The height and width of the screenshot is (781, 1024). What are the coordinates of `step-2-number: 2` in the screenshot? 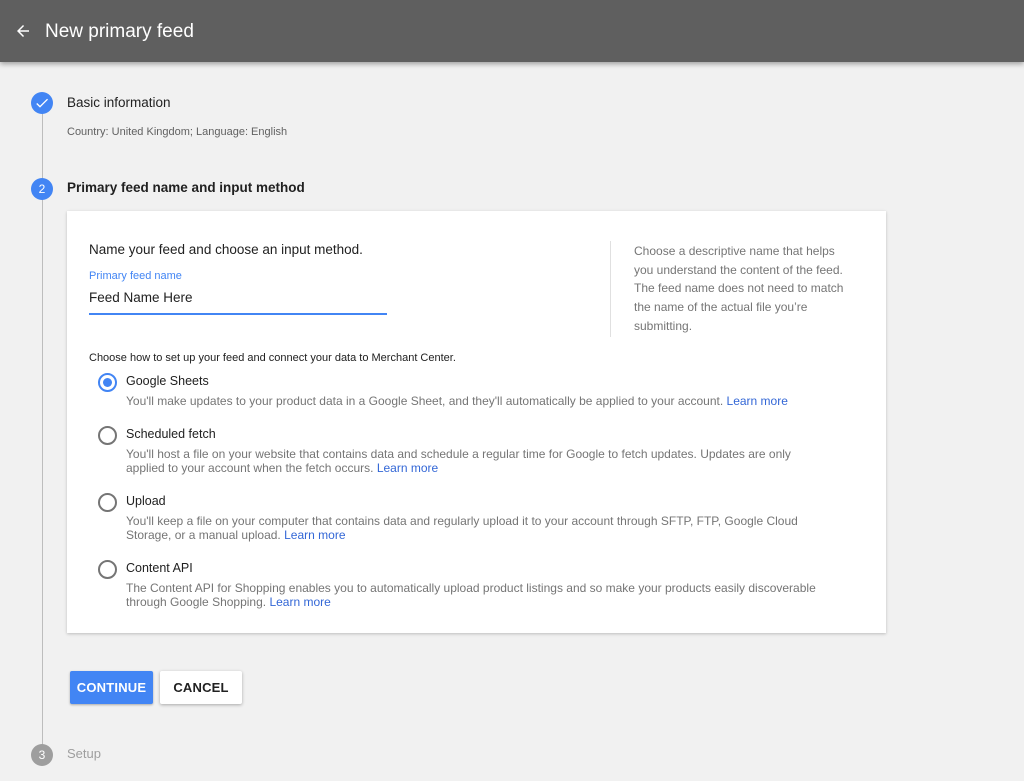 It's located at (42, 189).